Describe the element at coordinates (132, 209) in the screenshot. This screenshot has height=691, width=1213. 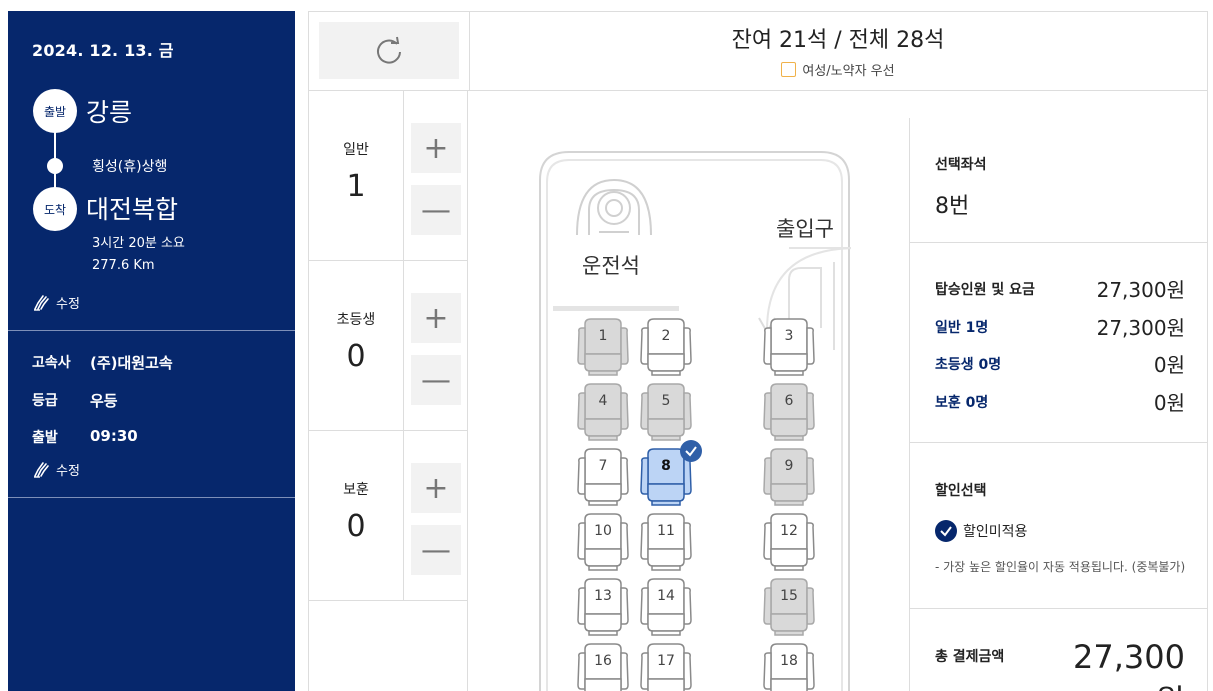
I see `arrival-terminal: 대전복합` at that location.